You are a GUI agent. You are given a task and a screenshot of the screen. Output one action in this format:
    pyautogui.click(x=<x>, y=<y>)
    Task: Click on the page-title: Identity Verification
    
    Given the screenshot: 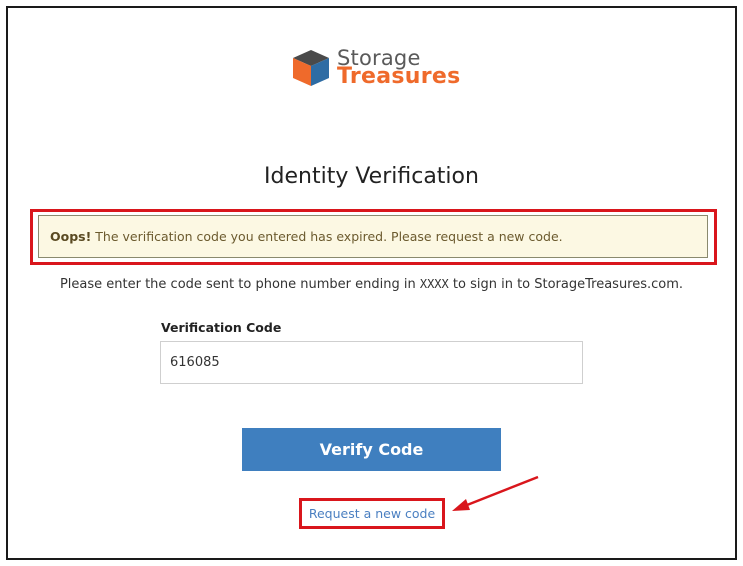 What is the action you would take?
    pyautogui.click(x=371, y=176)
    